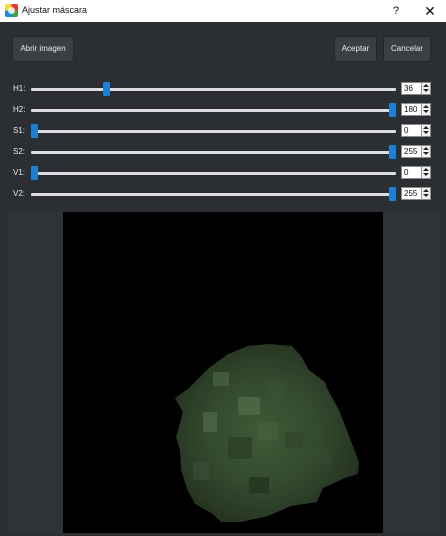 The image size is (446, 536). I want to click on accept-button: Aceptar, so click(355, 49).